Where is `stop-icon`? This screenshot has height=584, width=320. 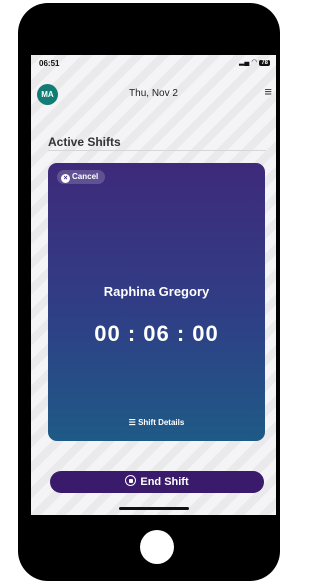
stop-icon is located at coordinates (131, 480).